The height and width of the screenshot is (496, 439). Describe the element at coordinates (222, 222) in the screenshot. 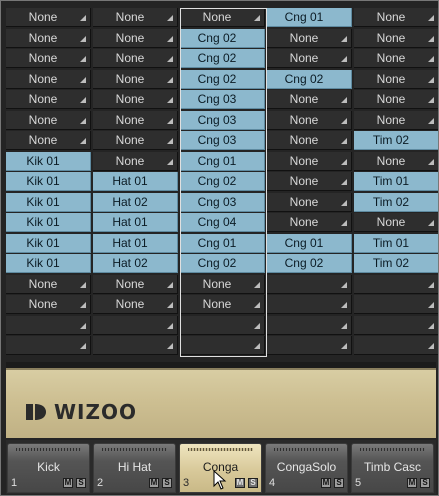

I see `pattern-cell: Cng 04` at that location.